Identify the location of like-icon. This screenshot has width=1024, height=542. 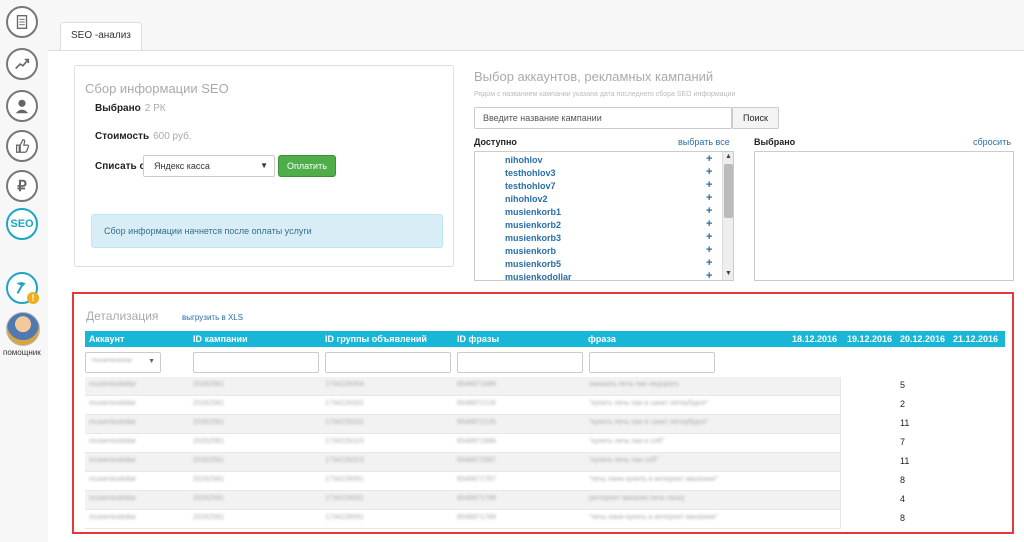
(22, 146).